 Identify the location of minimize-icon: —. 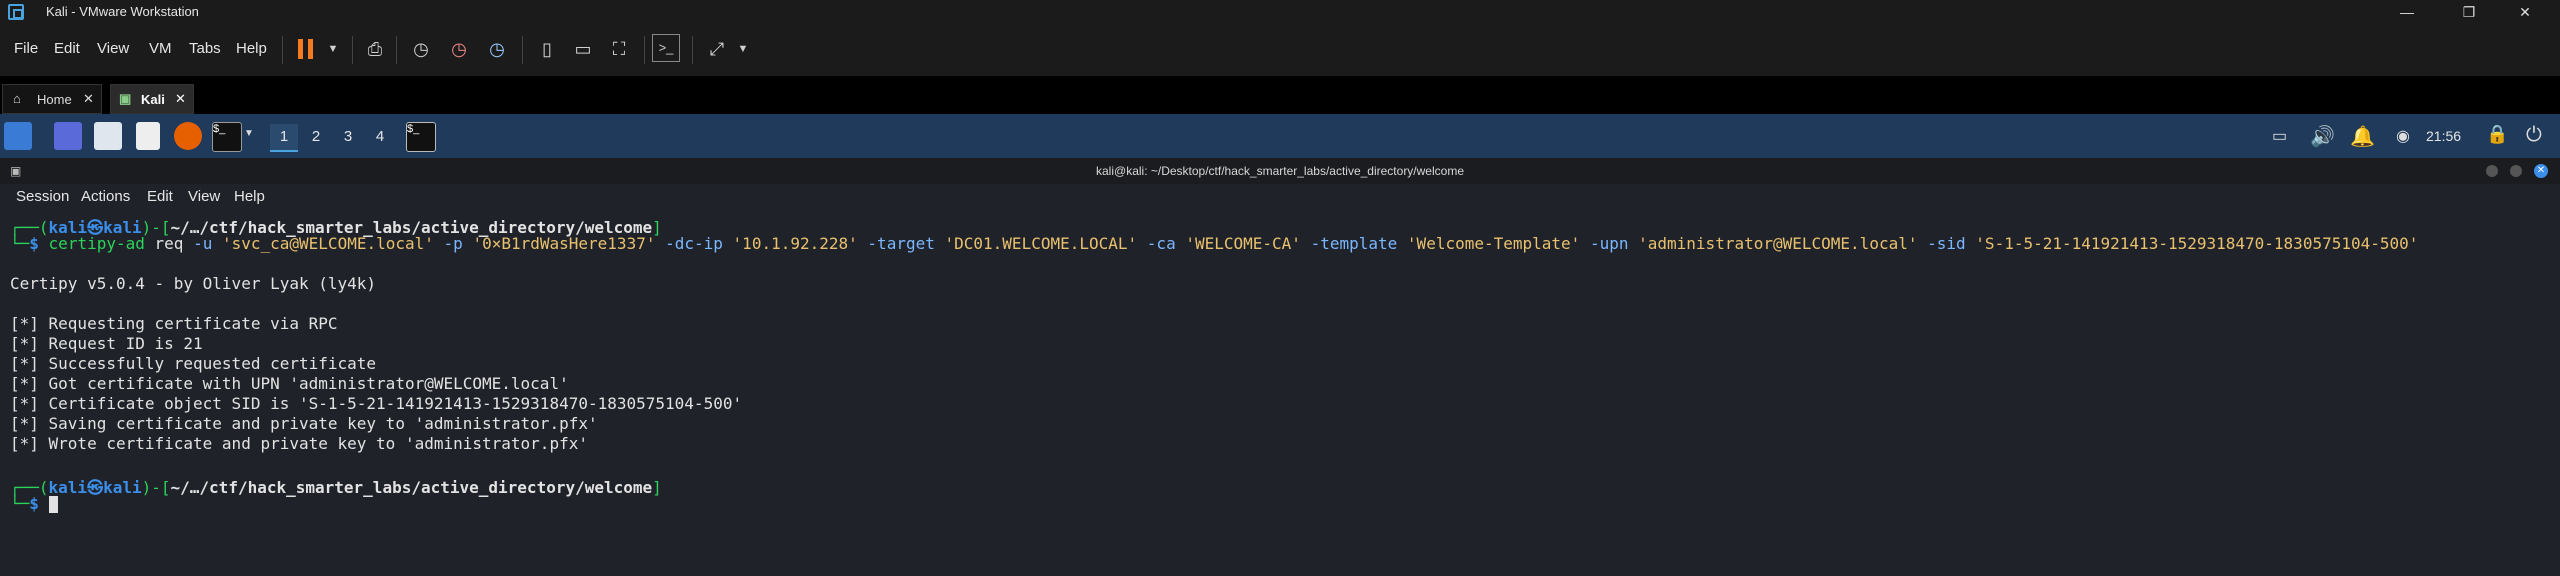
(2407, 12).